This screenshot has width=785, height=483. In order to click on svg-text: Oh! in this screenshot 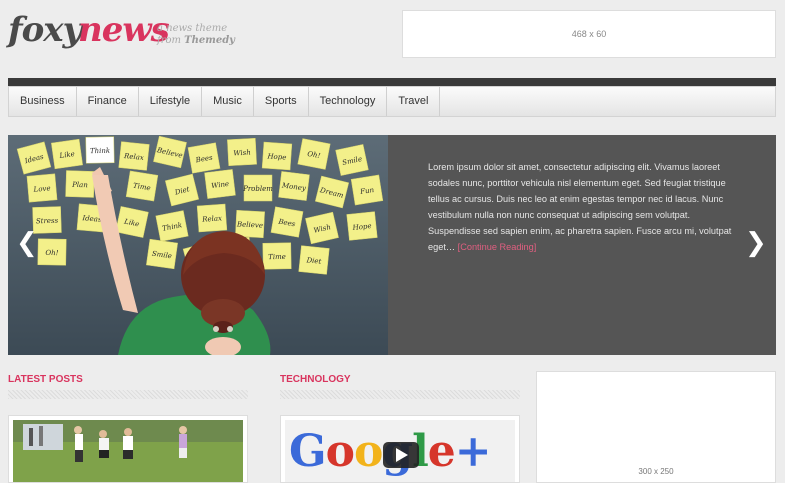, I will do `click(51, 253)`.